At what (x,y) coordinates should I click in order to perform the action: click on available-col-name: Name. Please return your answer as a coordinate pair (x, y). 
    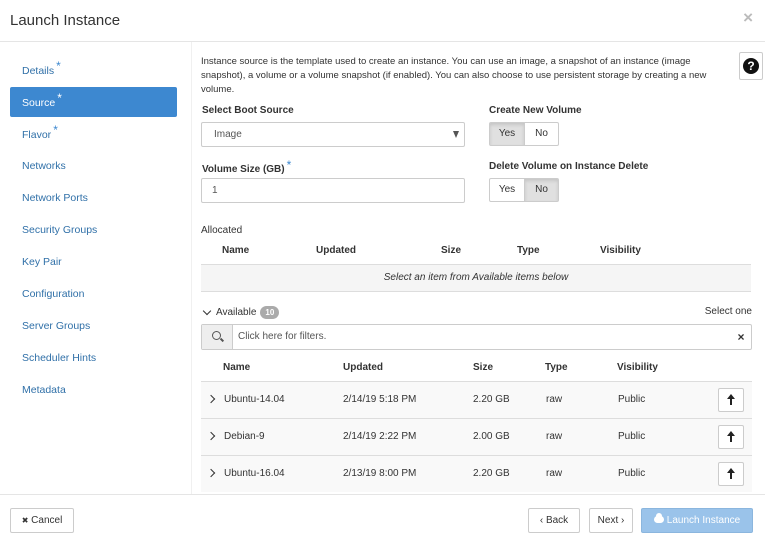
    Looking at the image, I should click on (236, 367).